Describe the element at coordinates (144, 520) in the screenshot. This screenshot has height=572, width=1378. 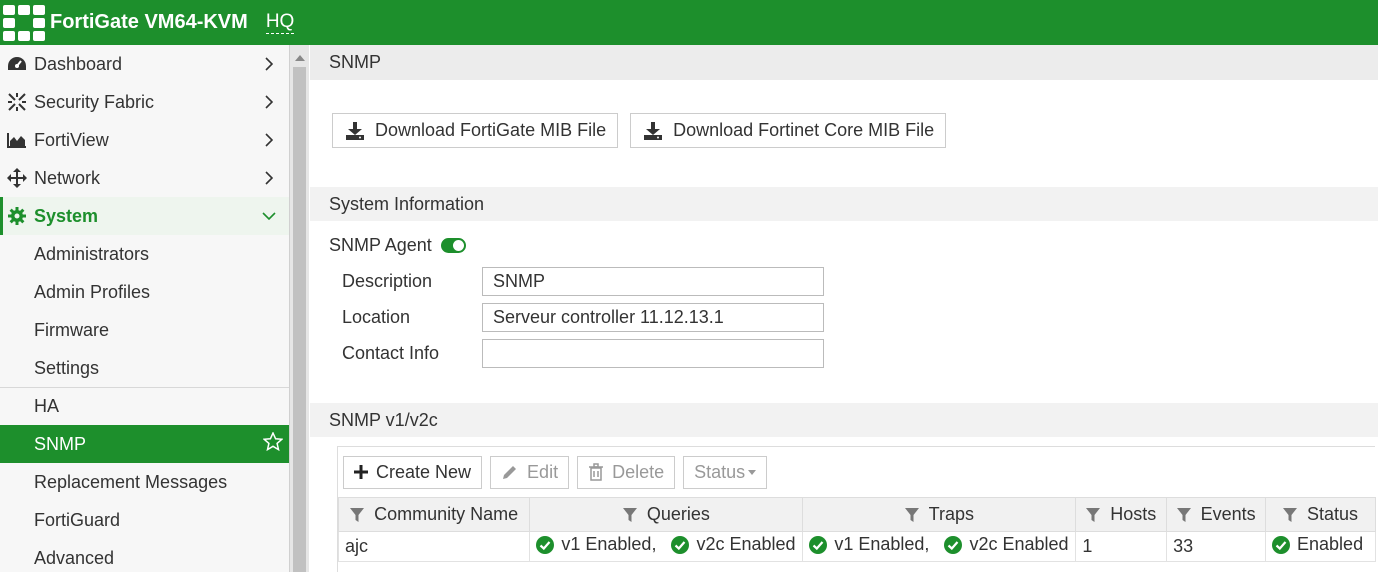
I see `sidebar-item-fortiguard: FortiGuard` at that location.